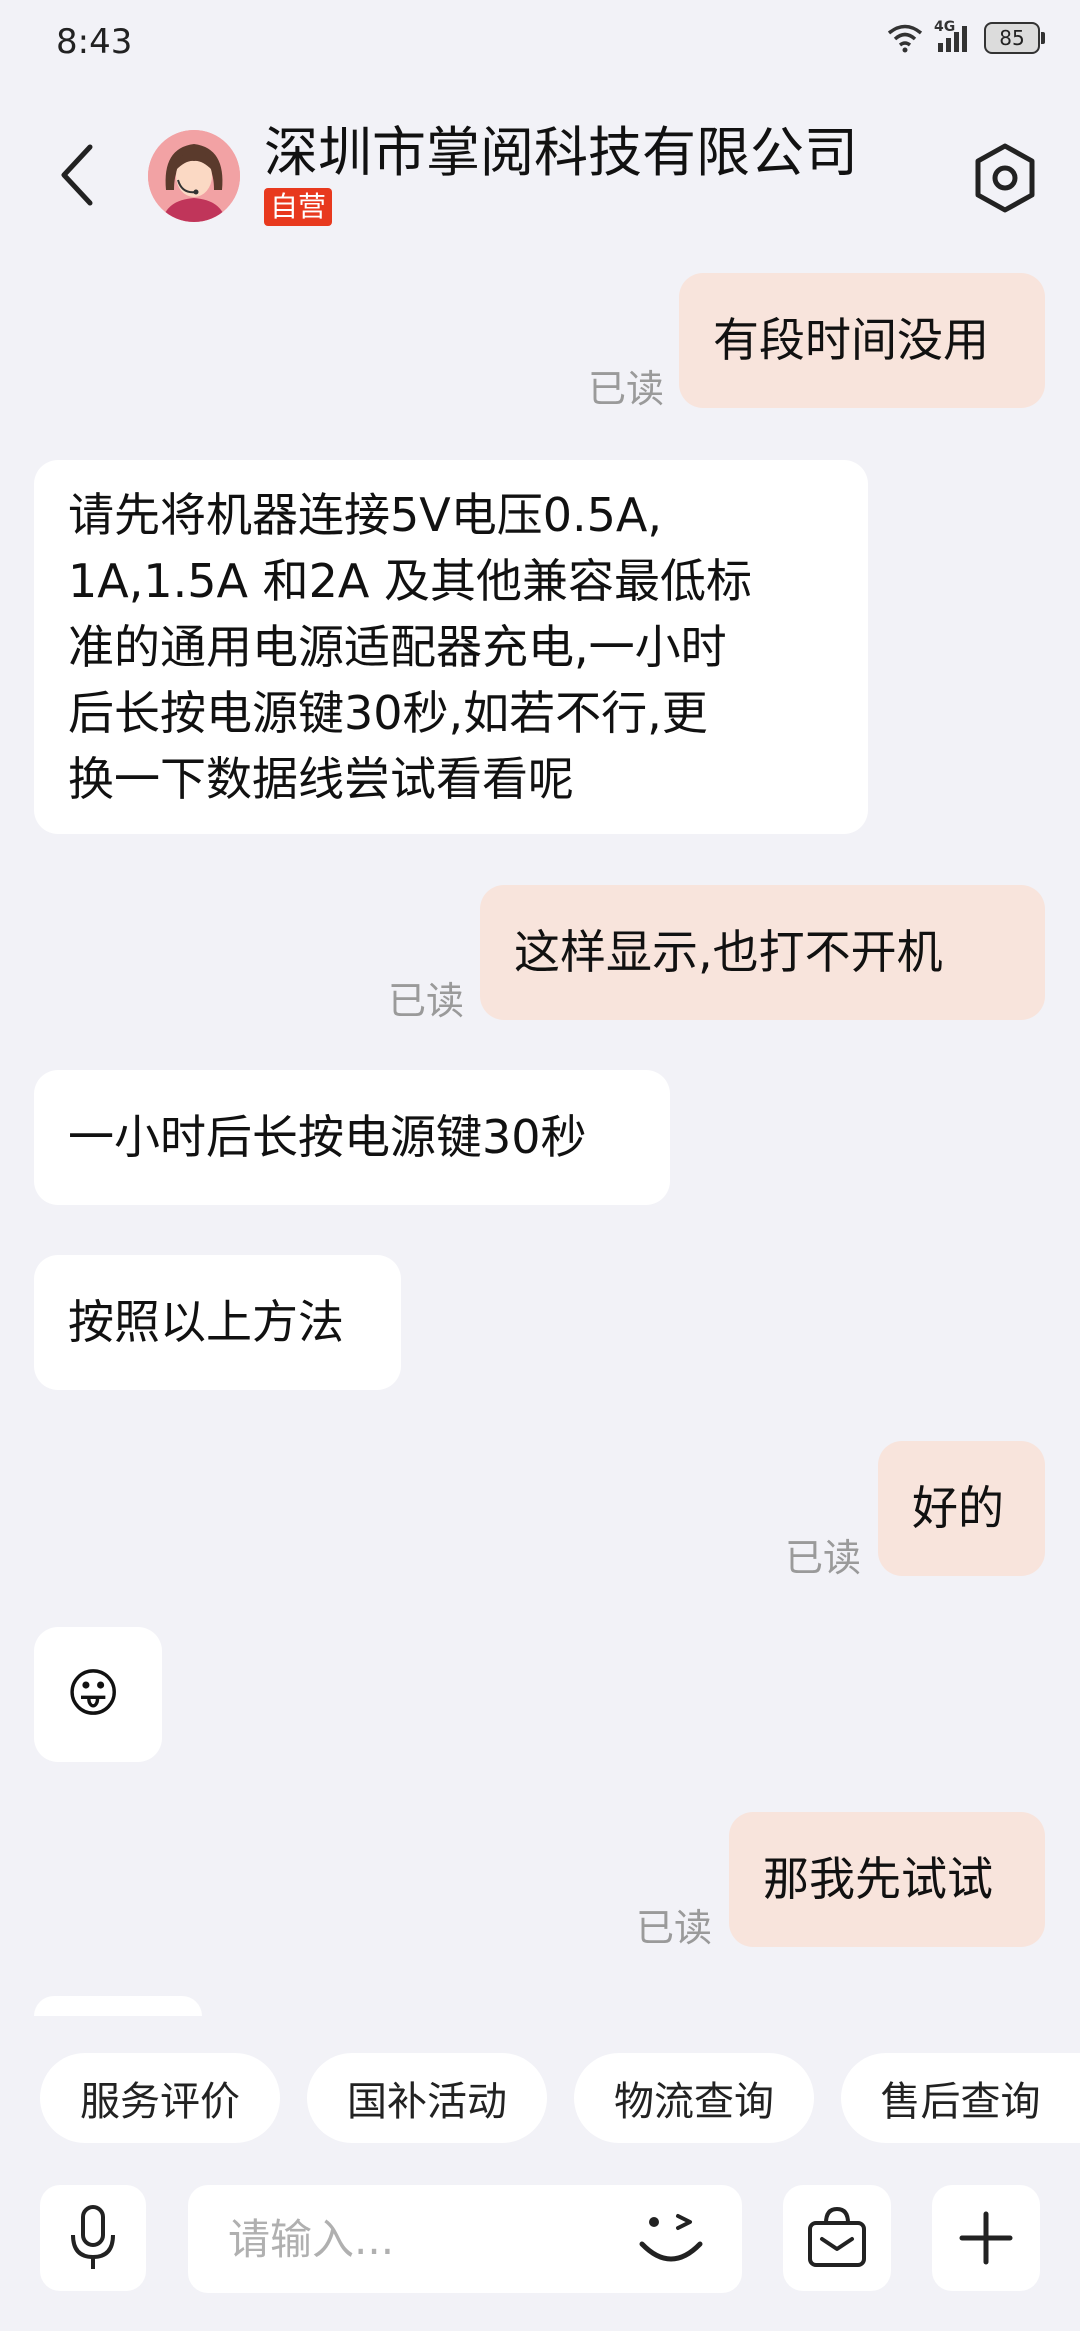 Image resolution: width=1080 pixels, height=2331 pixels. What do you see at coordinates (728, 952) in the screenshot?
I see `message-text: 这样显示,也打不开机` at bounding box center [728, 952].